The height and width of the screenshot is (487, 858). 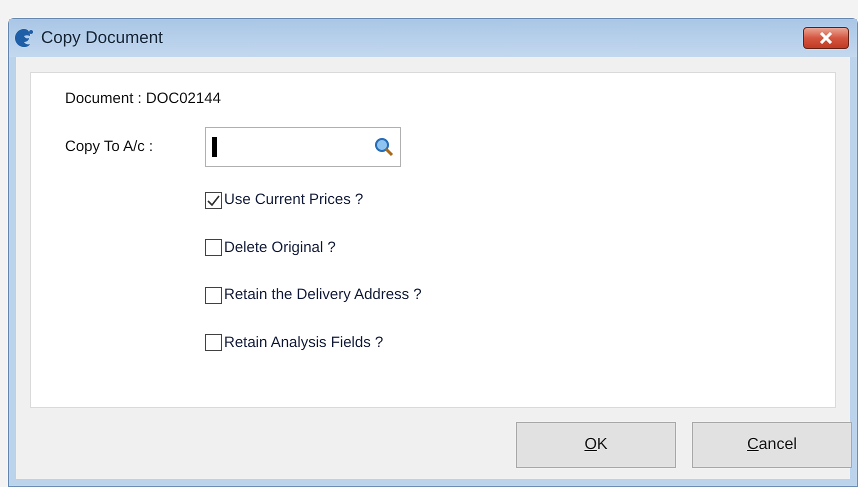 I want to click on close-button, so click(x=826, y=38).